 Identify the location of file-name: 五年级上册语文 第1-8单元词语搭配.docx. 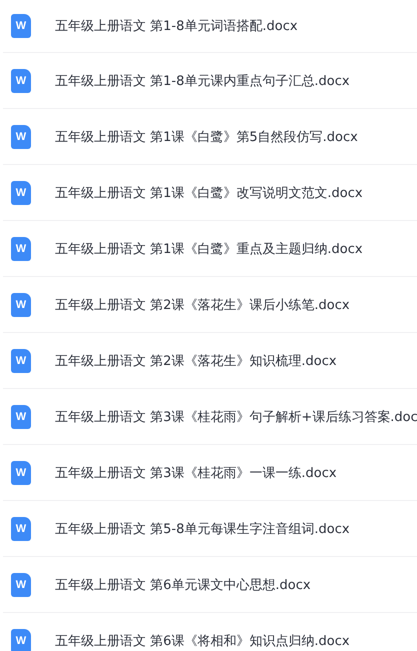
(176, 26).